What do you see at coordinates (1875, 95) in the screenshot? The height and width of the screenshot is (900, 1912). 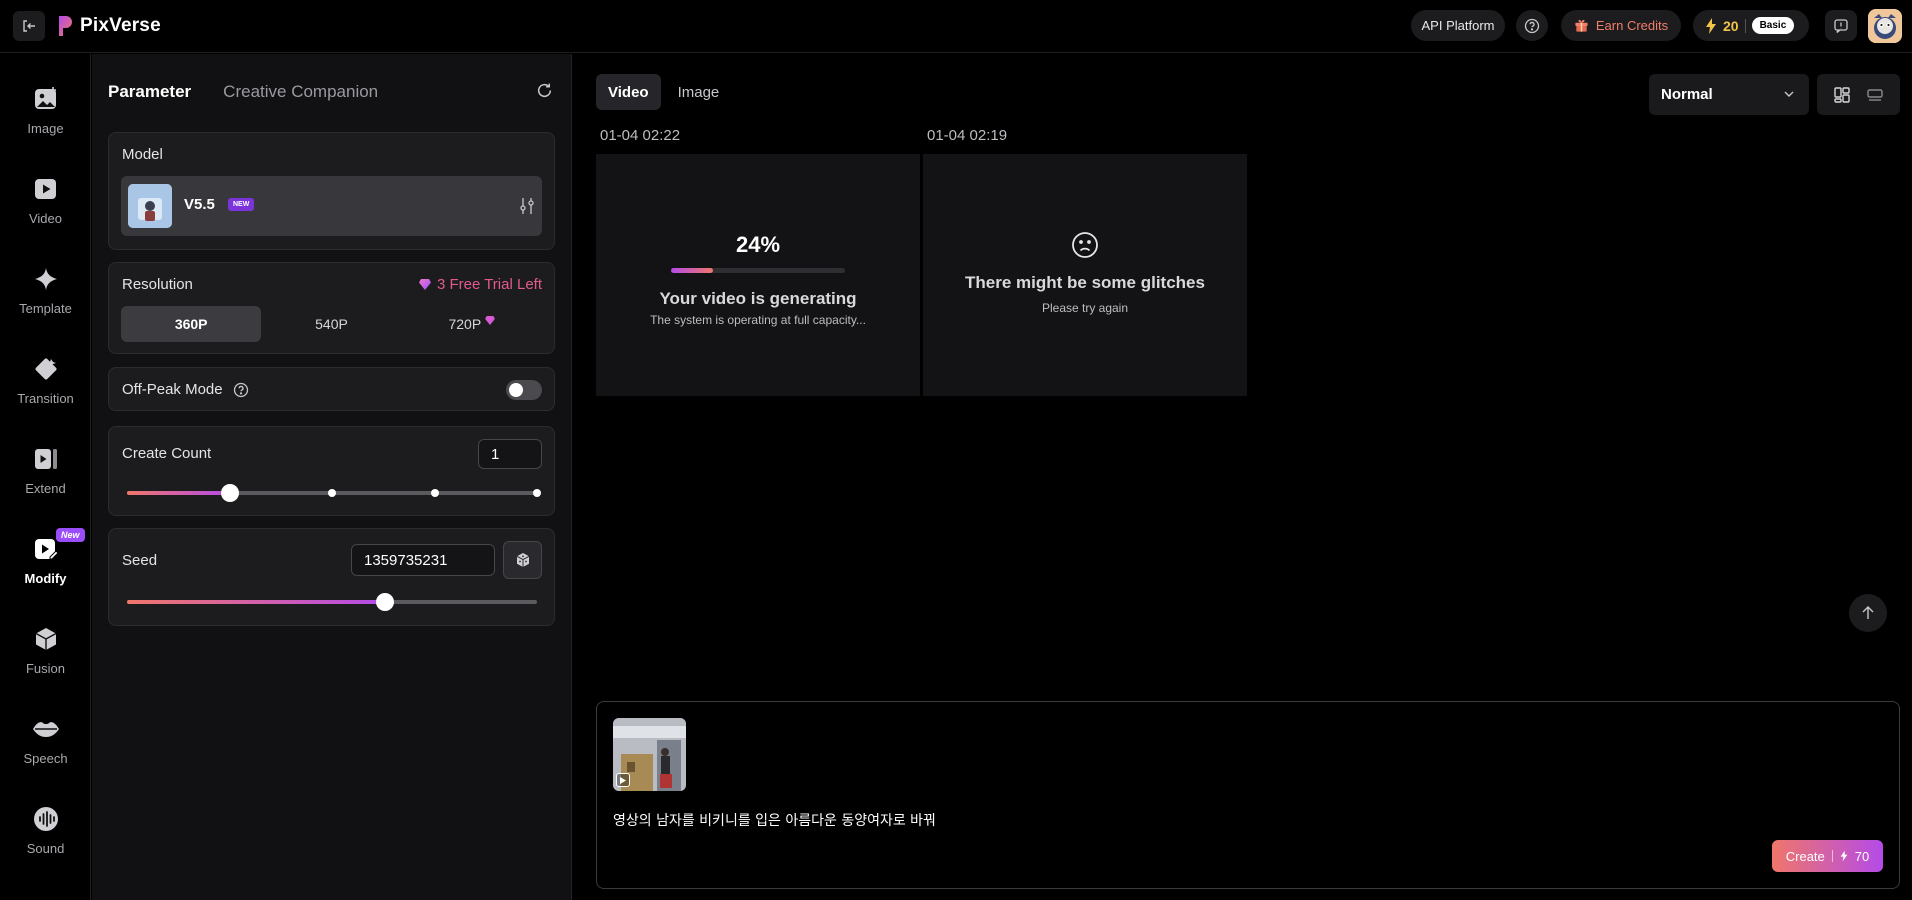 I see `list-view-button` at bounding box center [1875, 95].